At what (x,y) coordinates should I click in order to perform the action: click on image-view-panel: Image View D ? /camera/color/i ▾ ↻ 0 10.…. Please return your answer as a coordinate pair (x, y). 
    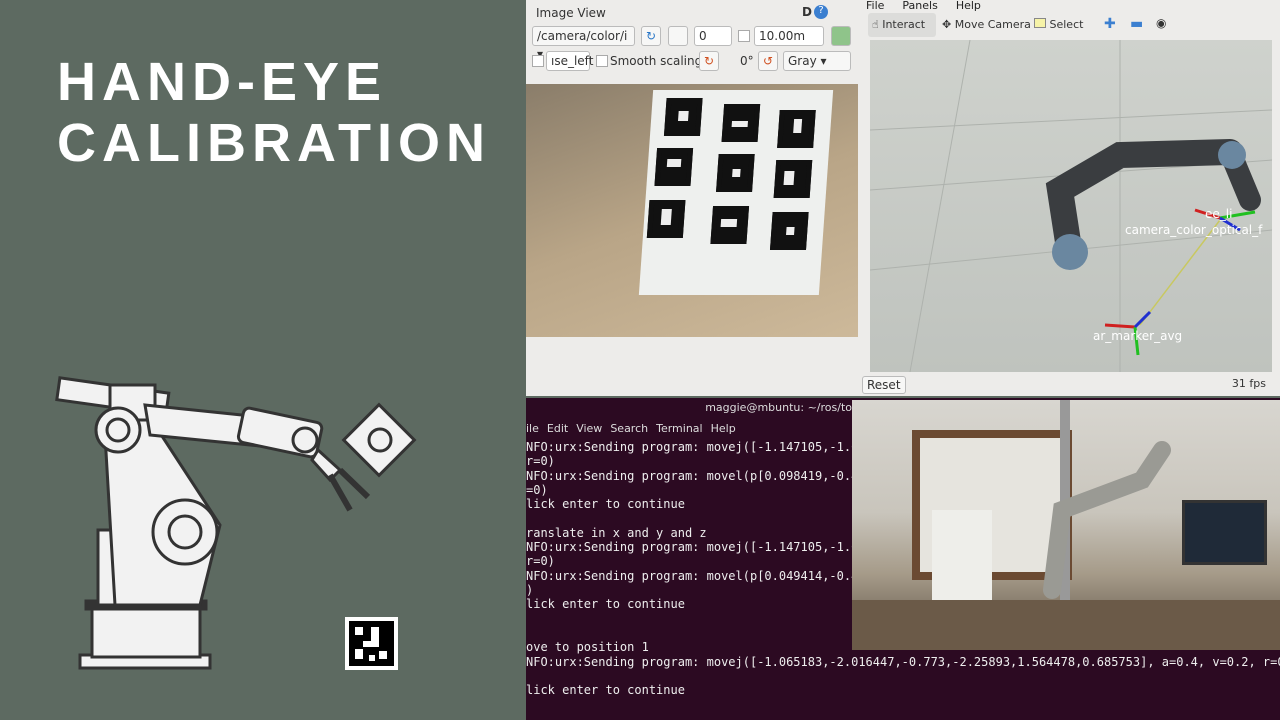
    Looking at the image, I should click on (692, 198).